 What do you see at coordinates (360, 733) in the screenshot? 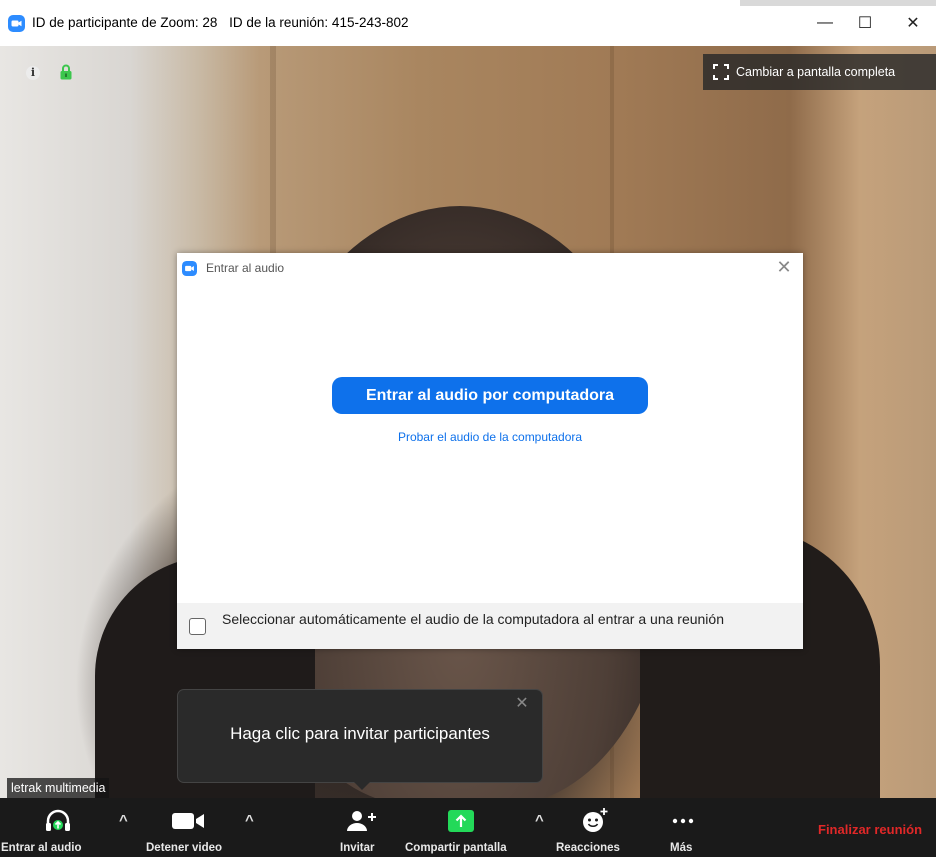
I see `tooltip-text: Haga clic para invitar participantes` at bounding box center [360, 733].